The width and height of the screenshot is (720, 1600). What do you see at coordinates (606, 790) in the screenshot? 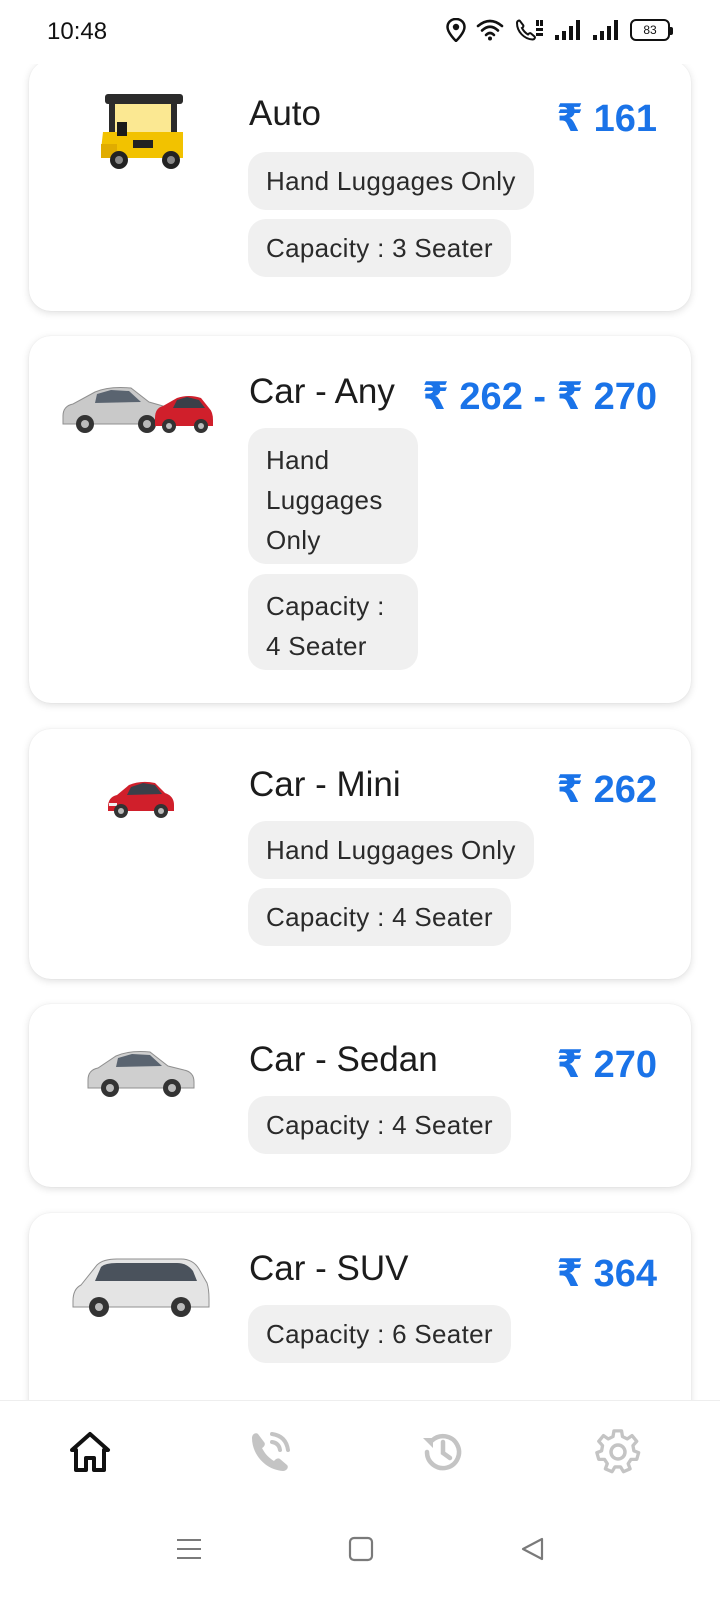
I see `vehicle-price: ₹ 262` at bounding box center [606, 790].